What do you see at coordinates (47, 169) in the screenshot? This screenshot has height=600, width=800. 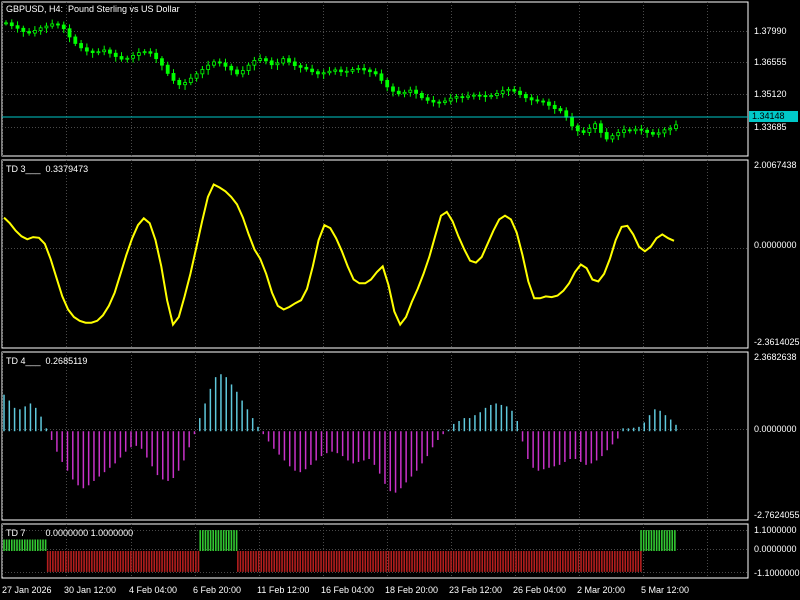 I see `td3-label: TD 3___ 0.3379473` at bounding box center [47, 169].